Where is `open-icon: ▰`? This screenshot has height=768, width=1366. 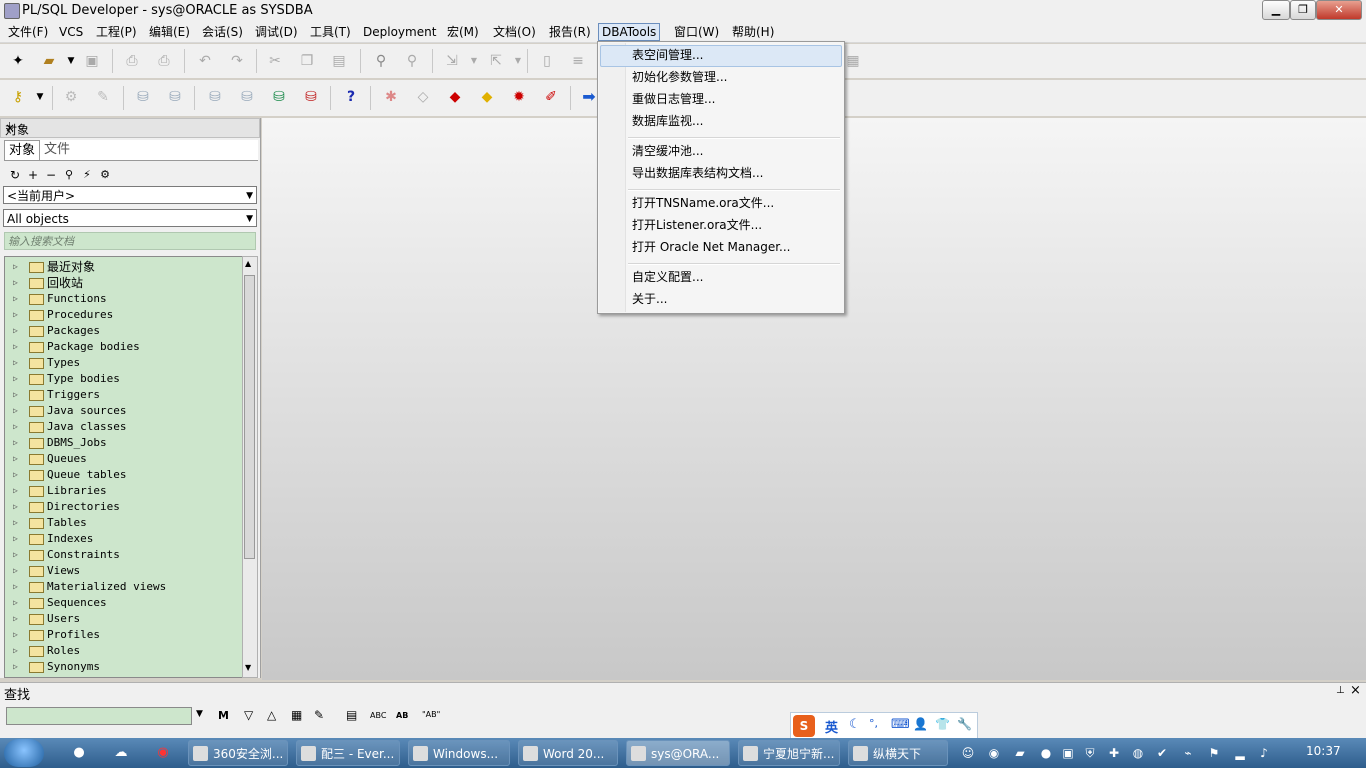
open-icon: ▰ is located at coordinates (49, 61).